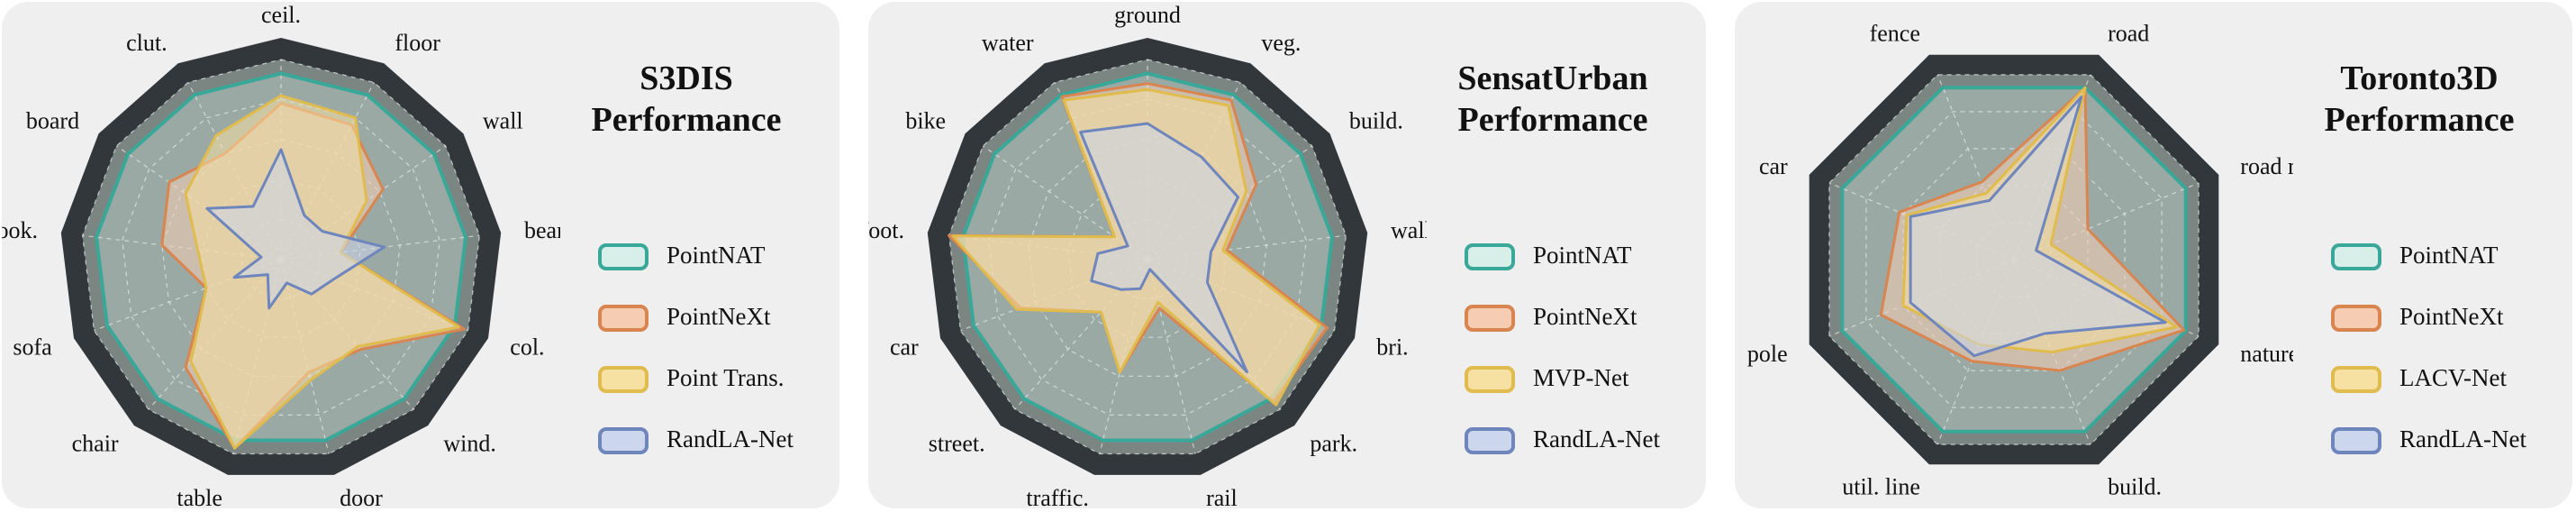 This screenshot has width=2576, height=512. Describe the element at coordinates (542, 230) in the screenshot. I see `radar-axis-label: beam` at that location.